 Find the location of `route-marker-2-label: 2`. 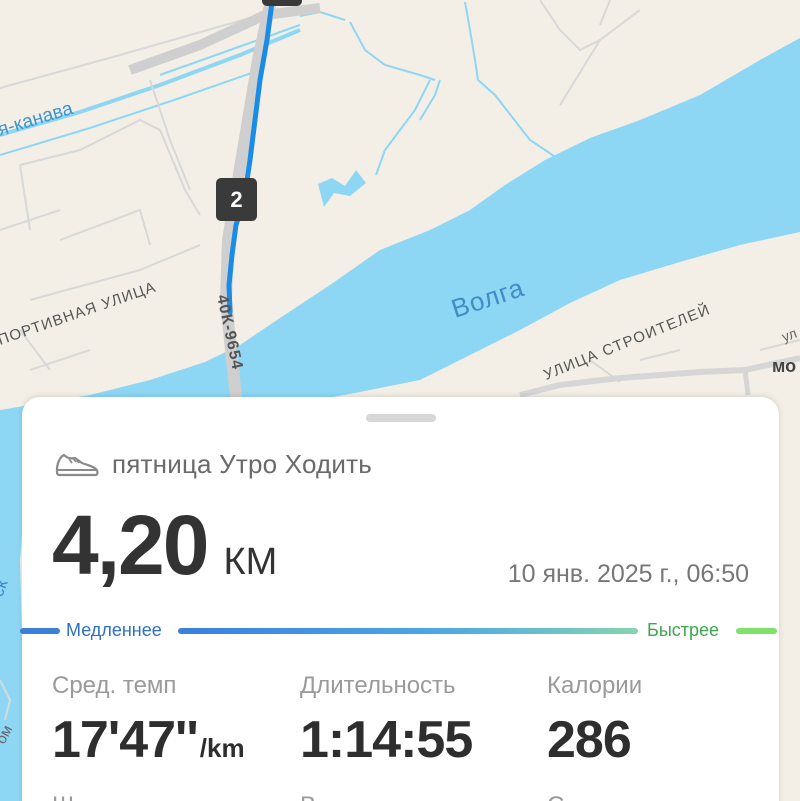

route-marker-2-label: 2 is located at coordinates (236, 199).